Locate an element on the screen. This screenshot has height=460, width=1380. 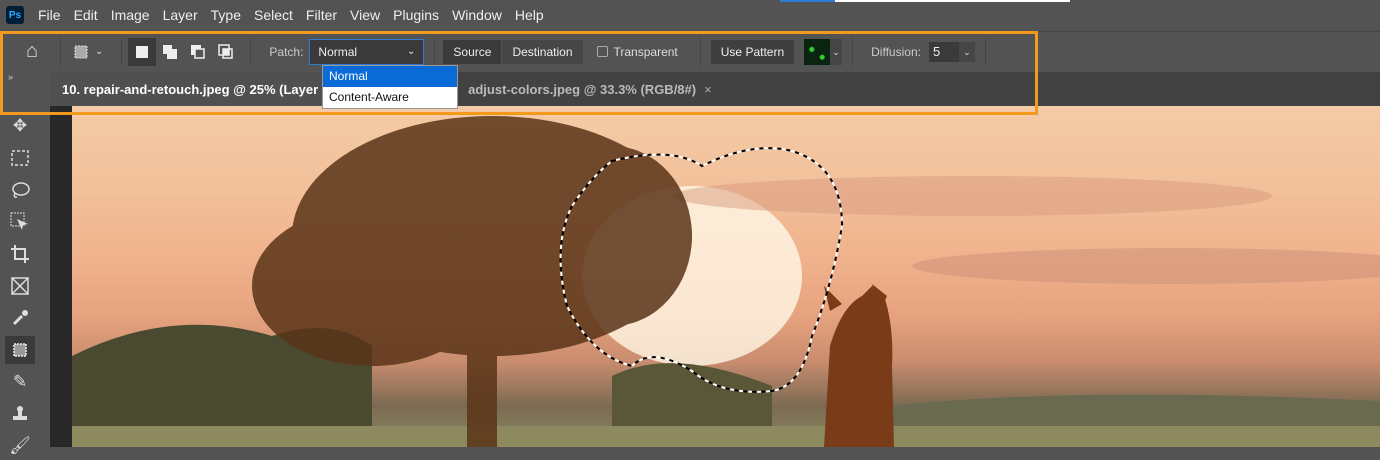
marquee-tool-icon is located at coordinates (20, 158).